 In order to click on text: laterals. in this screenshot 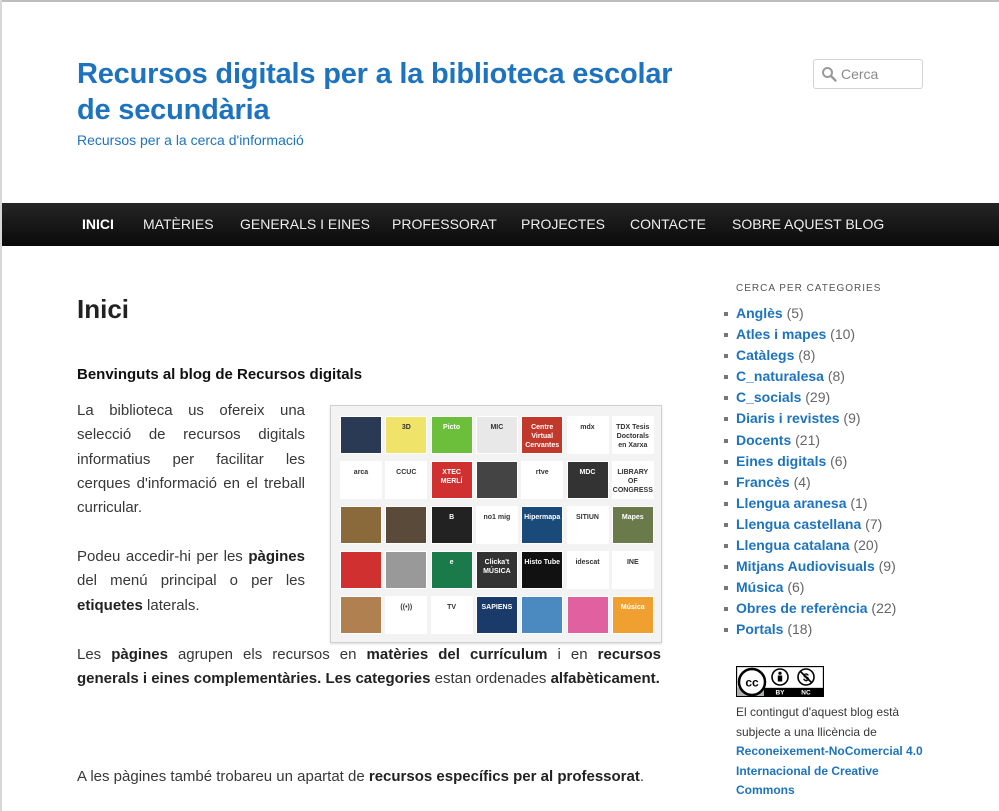, I will do `click(171, 605)`.